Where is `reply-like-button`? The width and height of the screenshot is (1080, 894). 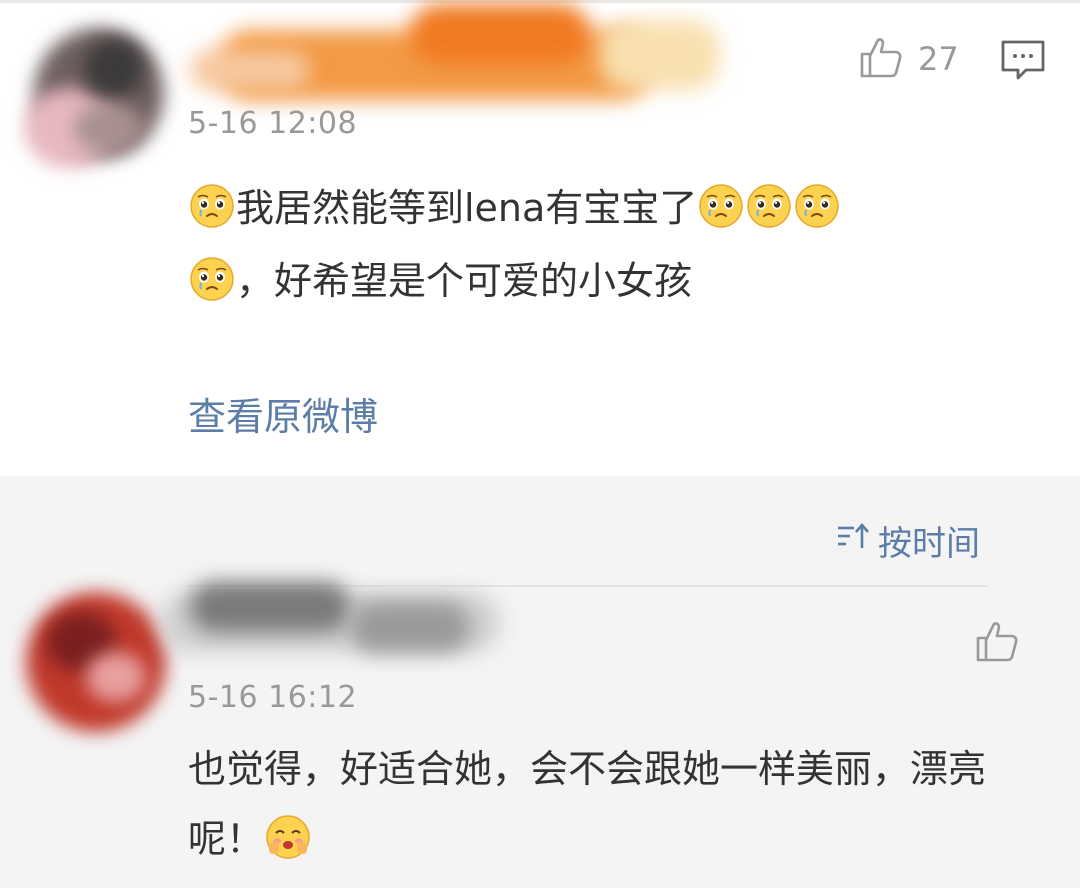 reply-like-button is located at coordinates (997, 643).